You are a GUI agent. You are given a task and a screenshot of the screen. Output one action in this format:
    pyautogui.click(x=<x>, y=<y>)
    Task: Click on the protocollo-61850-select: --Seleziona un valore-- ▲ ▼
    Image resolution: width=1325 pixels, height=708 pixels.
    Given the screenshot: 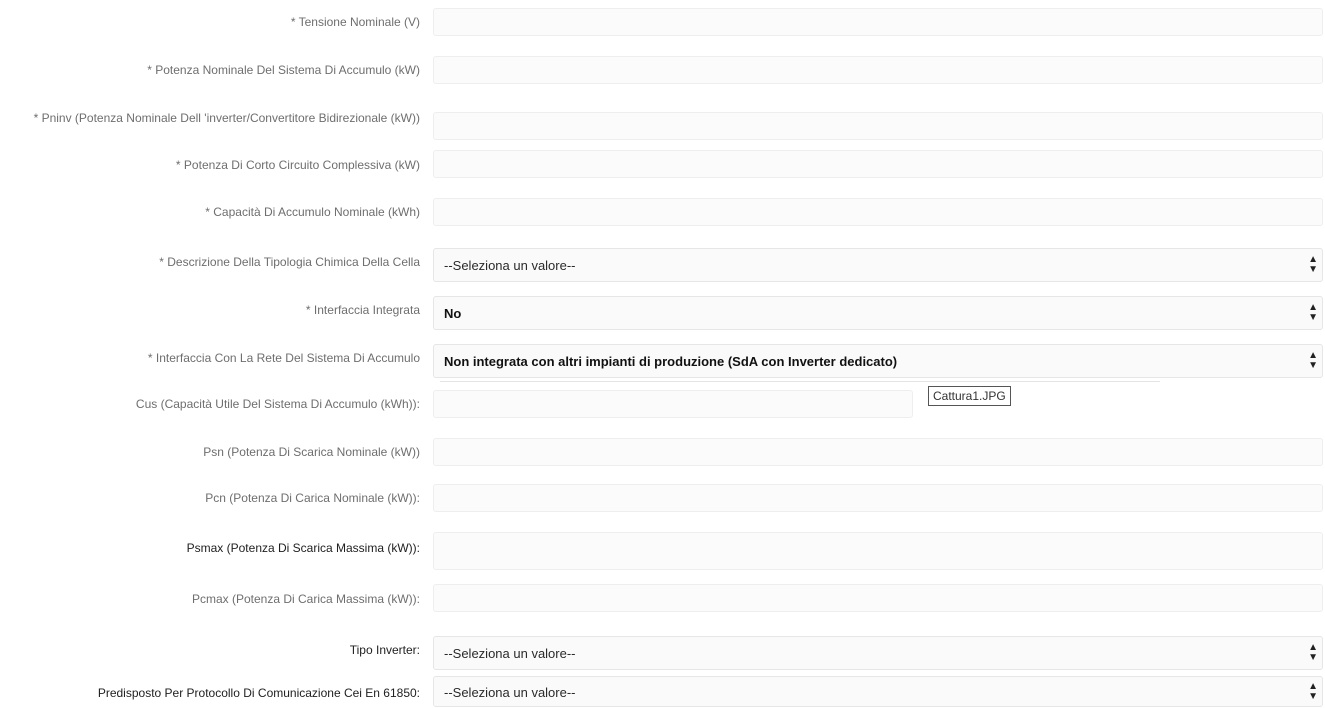 What is the action you would take?
    pyautogui.click(x=878, y=691)
    